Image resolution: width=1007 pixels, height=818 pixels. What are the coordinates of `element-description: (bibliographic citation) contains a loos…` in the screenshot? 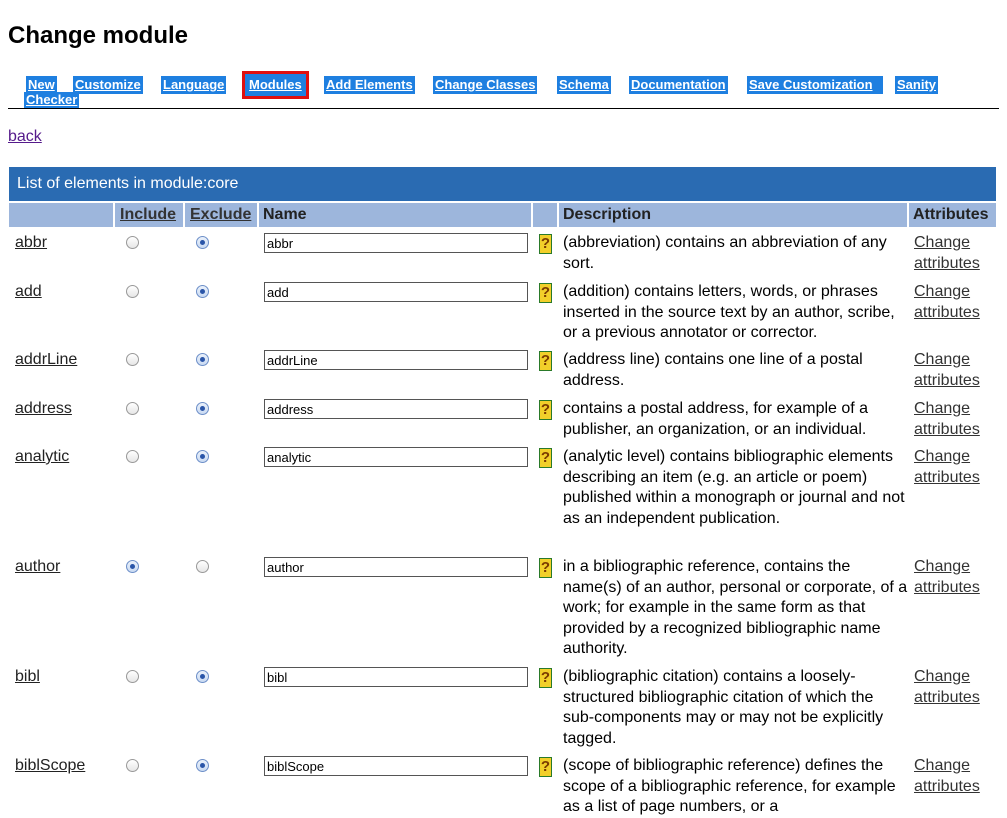 It's located at (723, 707).